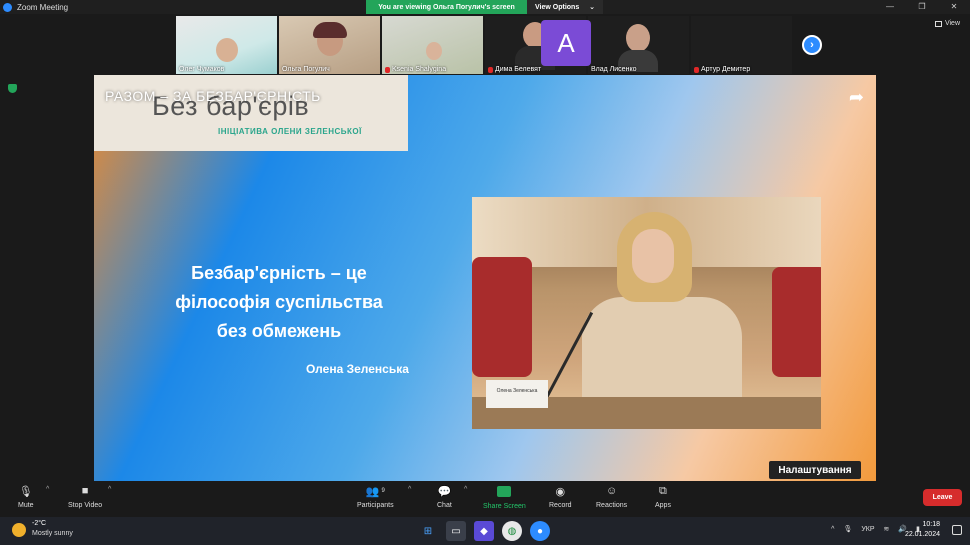  What do you see at coordinates (566, 43) in the screenshot?
I see `avatar: A` at bounding box center [566, 43].